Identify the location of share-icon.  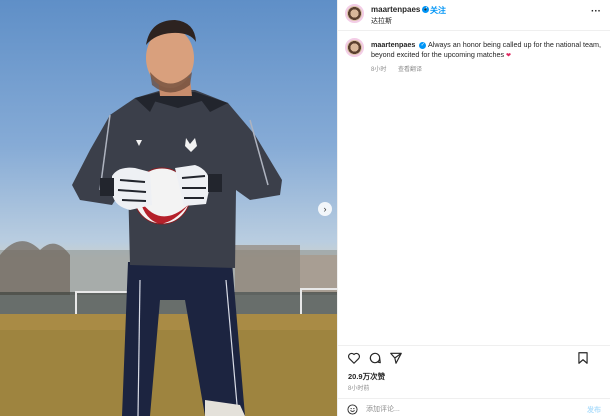
(396, 358).